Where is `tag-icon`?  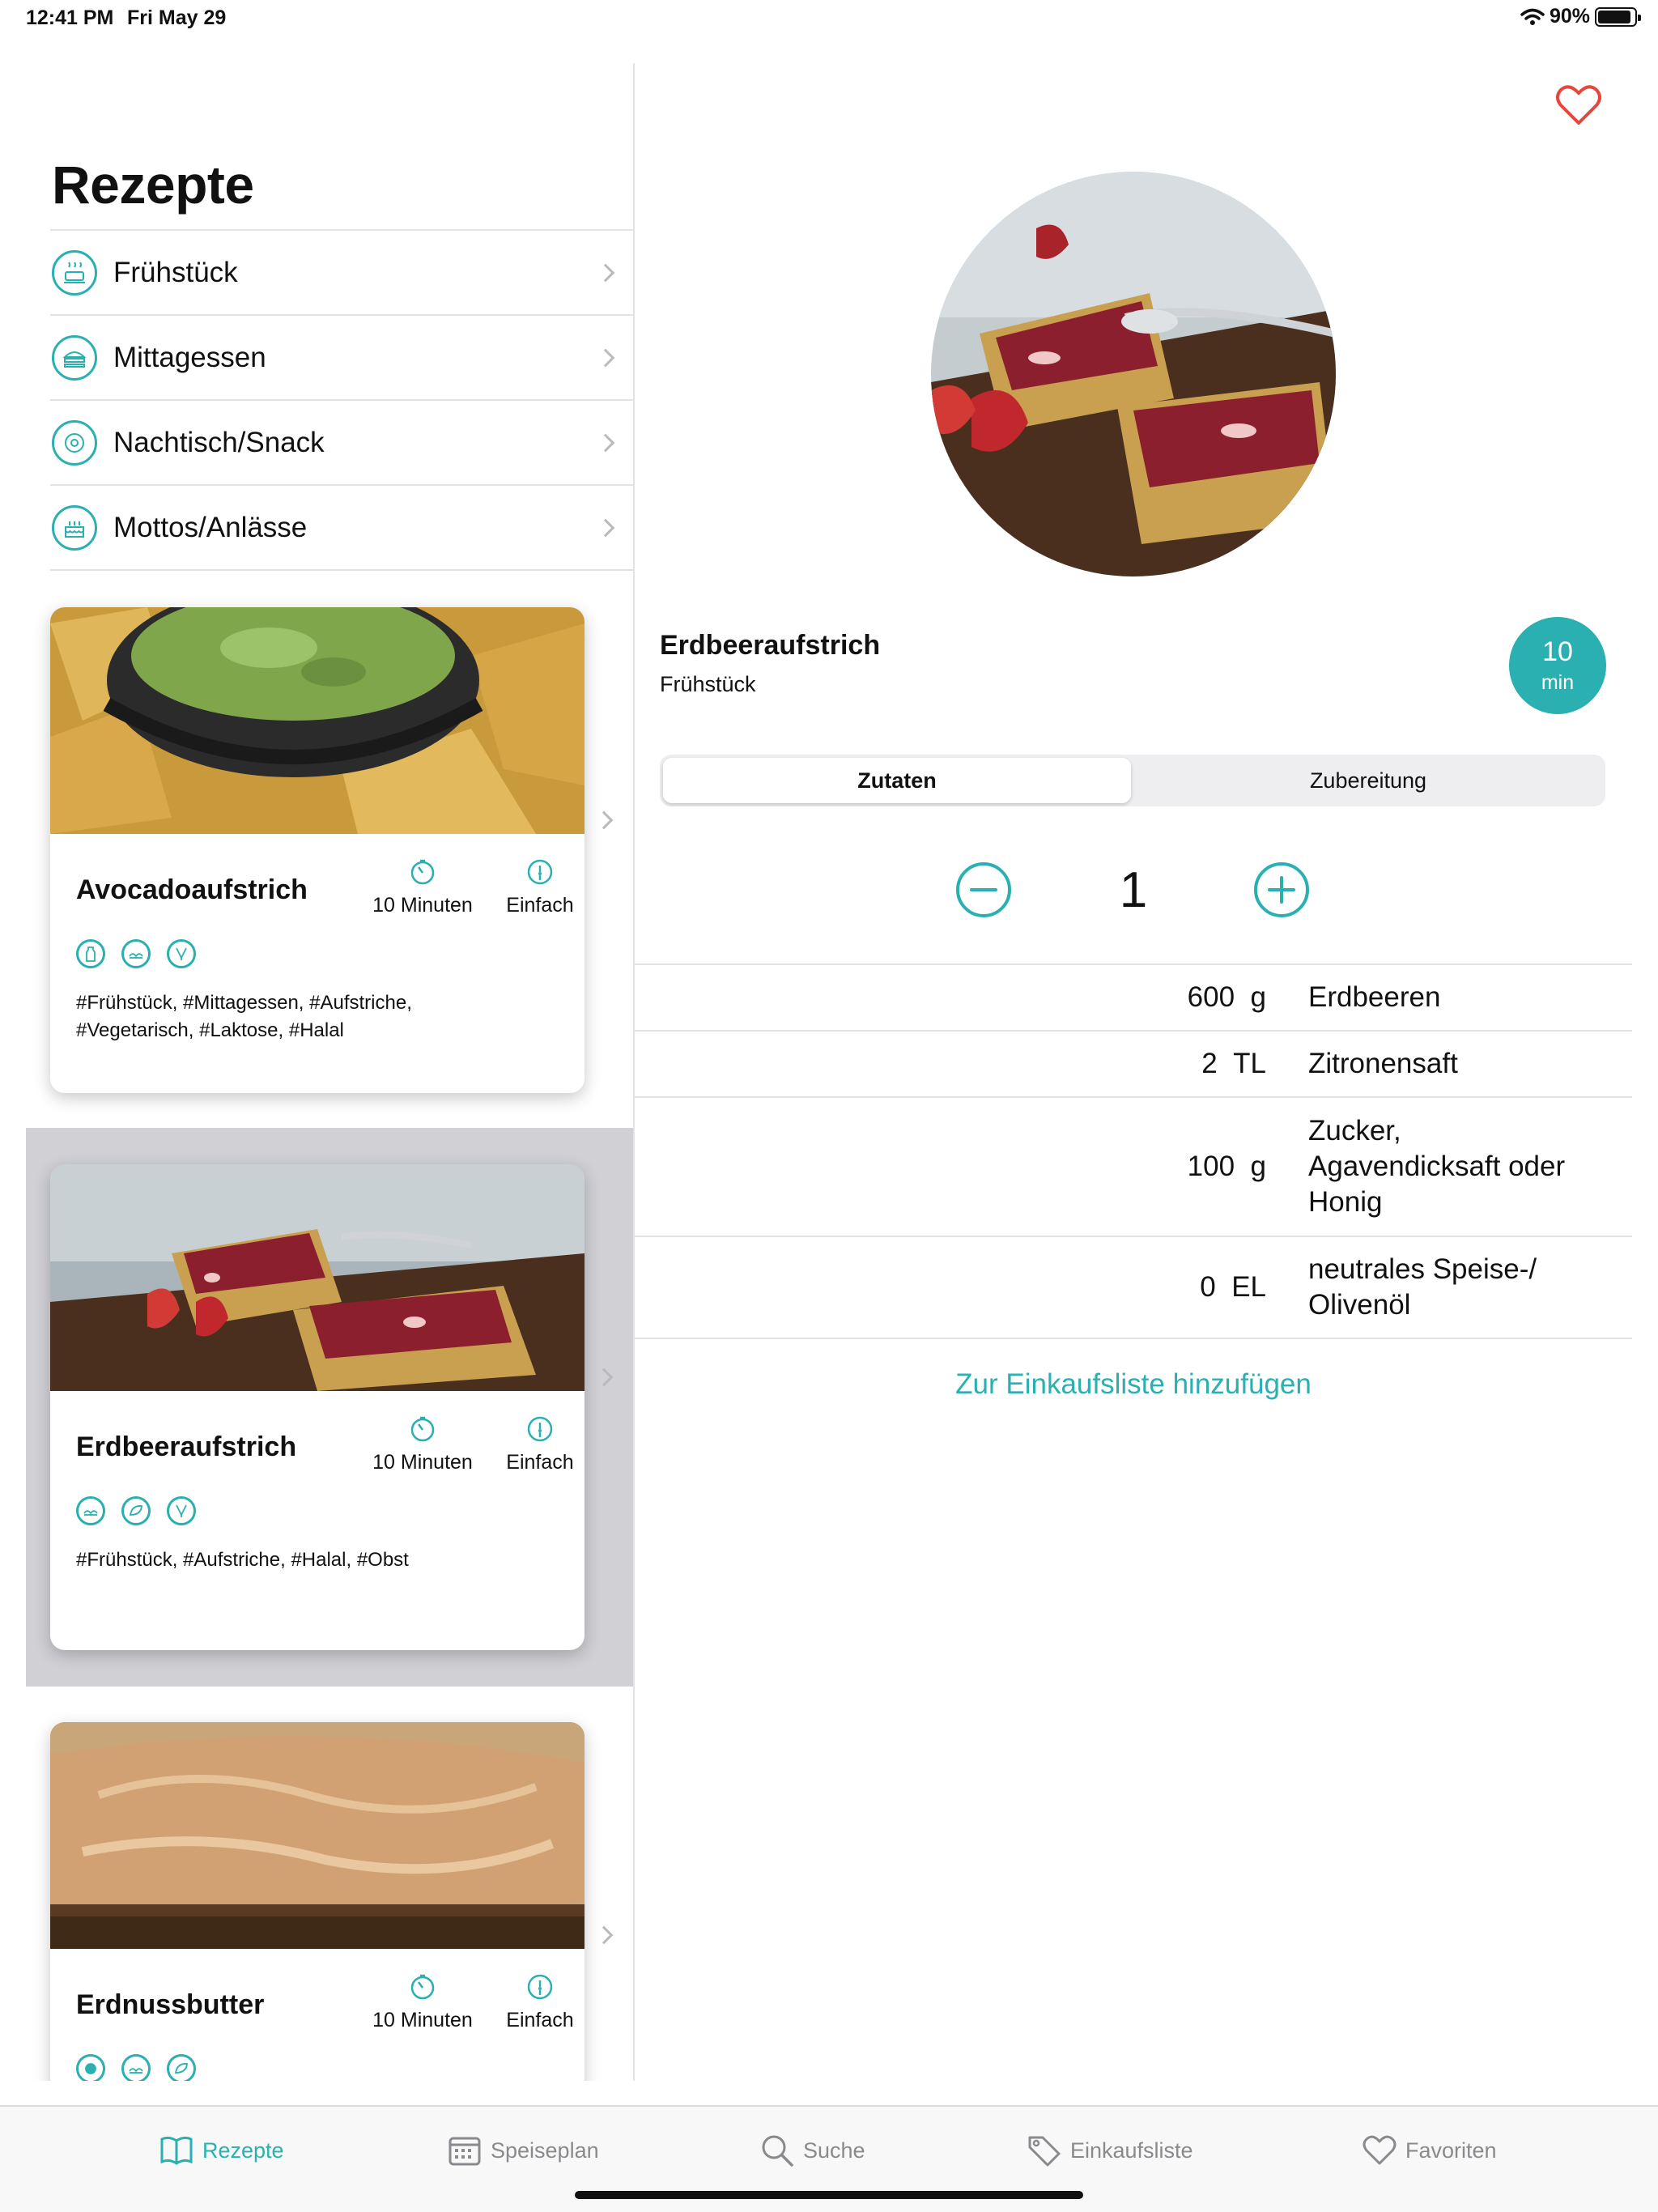
tag-icon is located at coordinates (1044, 2151).